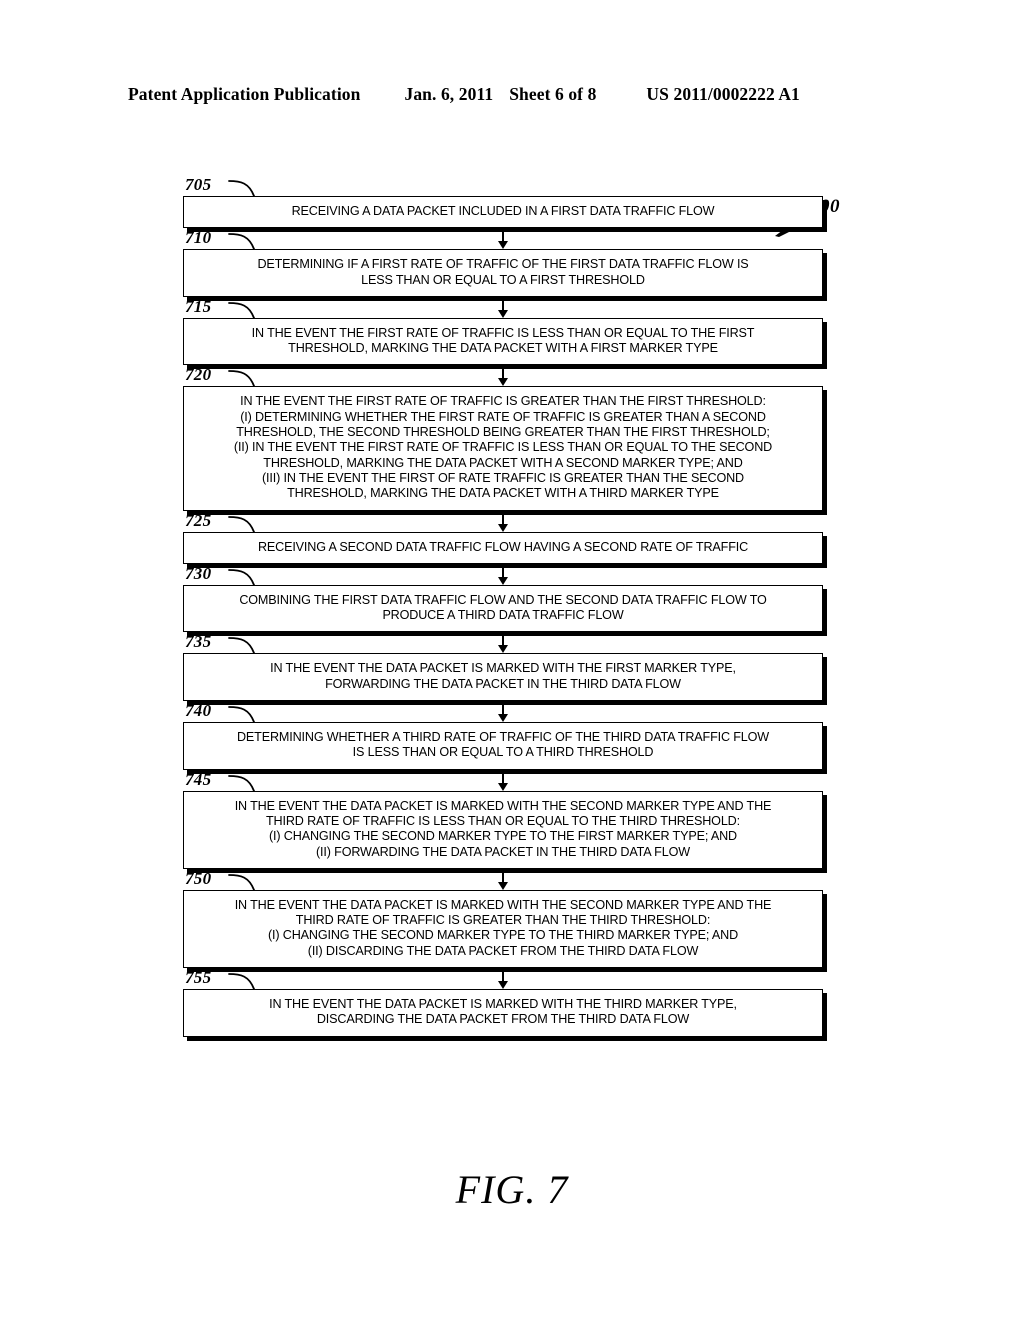 The image size is (1024, 1320). Describe the element at coordinates (198, 878) in the screenshot. I see `step-reference-number: 750` at that location.